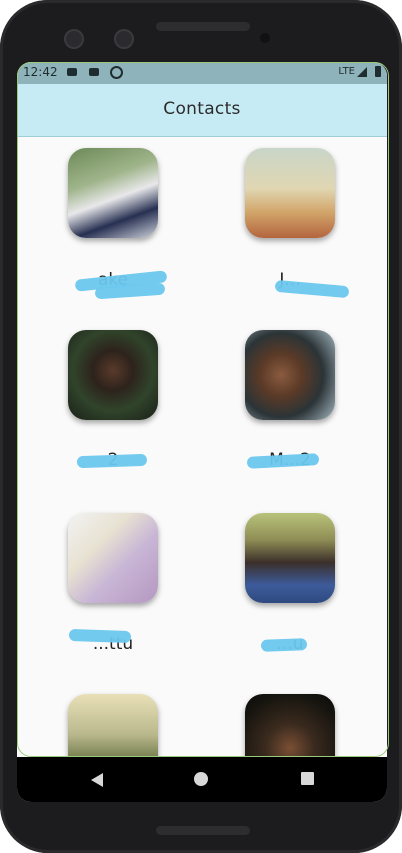 This screenshot has height=853, width=402. What do you see at coordinates (307, 778) in the screenshot?
I see `recents-icon` at bounding box center [307, 778].